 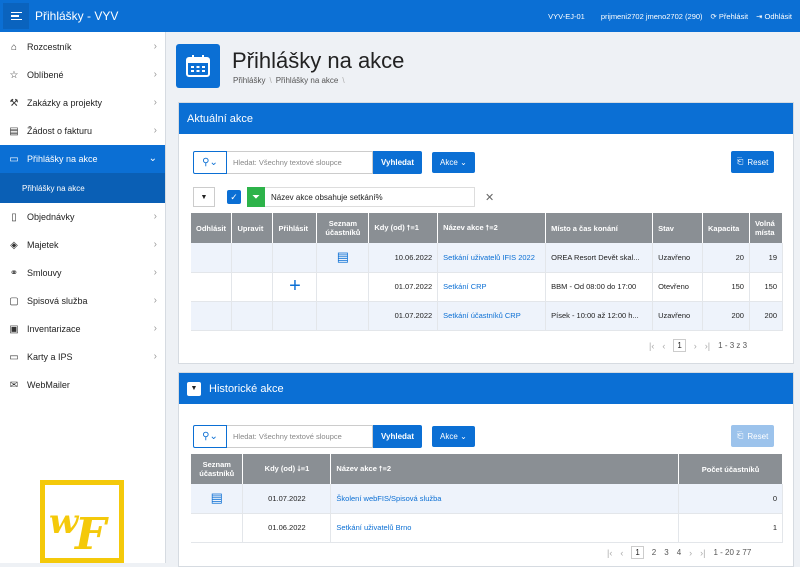 I want to click on remove-filter-icon: ✕, so click(x=489, y=197).